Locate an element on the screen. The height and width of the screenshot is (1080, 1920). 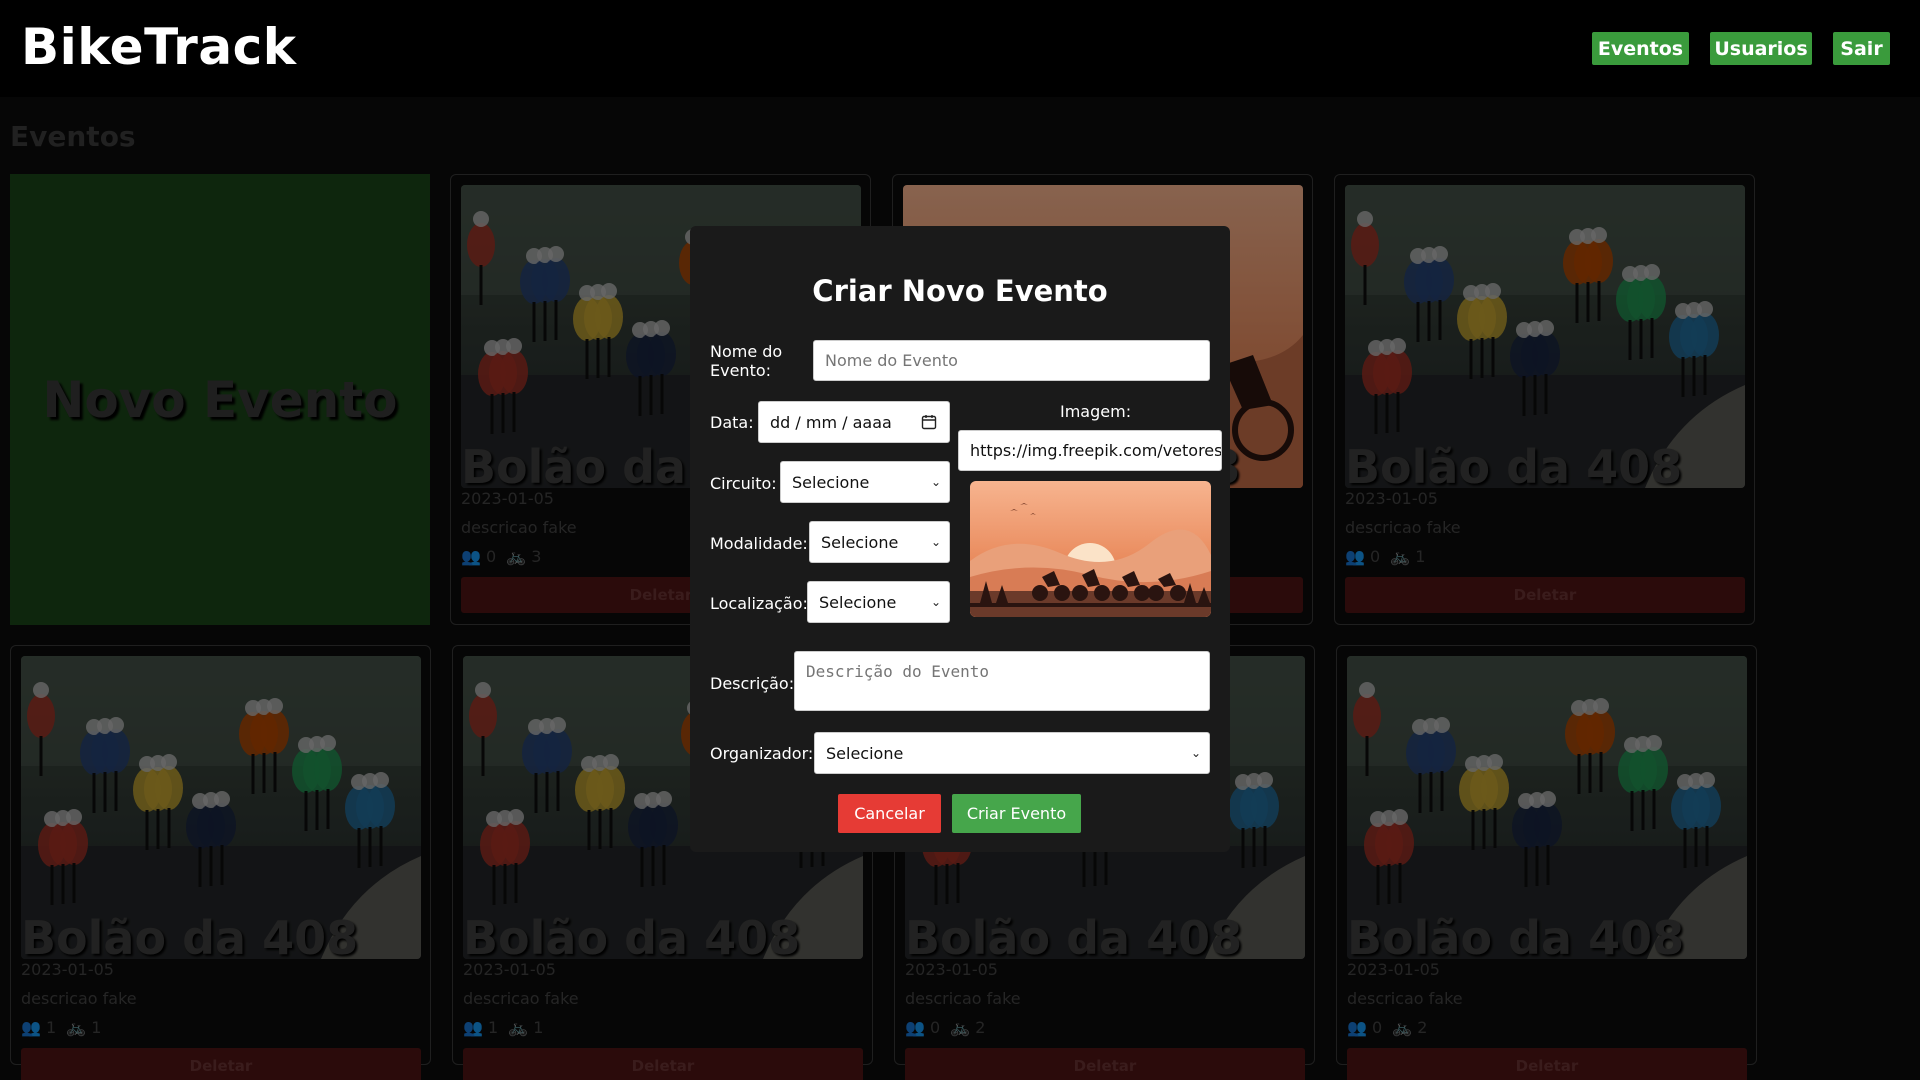
location-label: Localização: is located at coordinates (759, 603).